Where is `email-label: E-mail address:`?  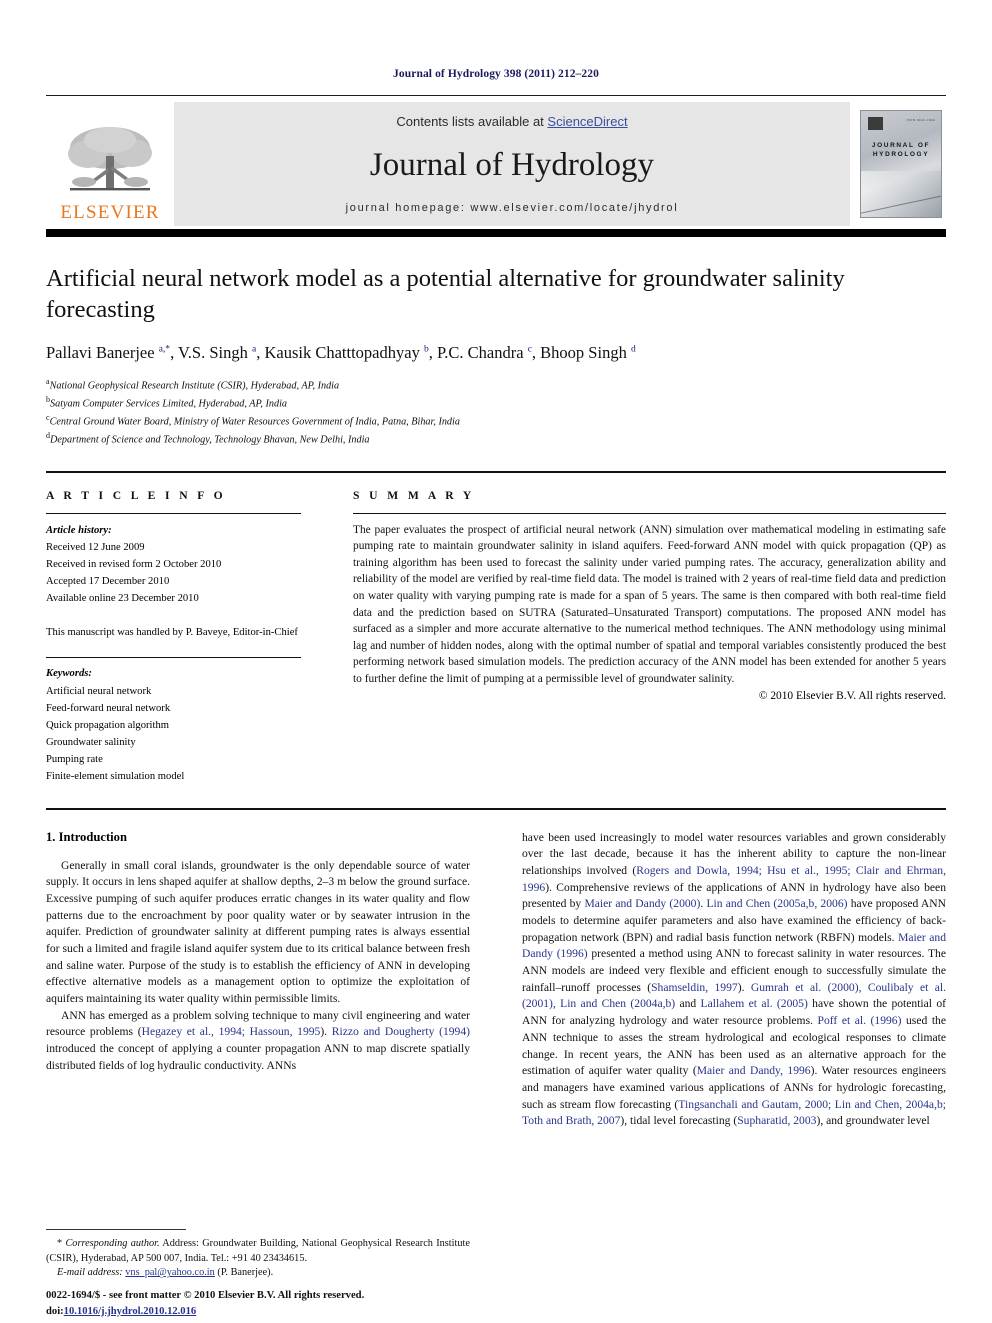 email-label: E-mail address: is located at coordinates (90, 1273).